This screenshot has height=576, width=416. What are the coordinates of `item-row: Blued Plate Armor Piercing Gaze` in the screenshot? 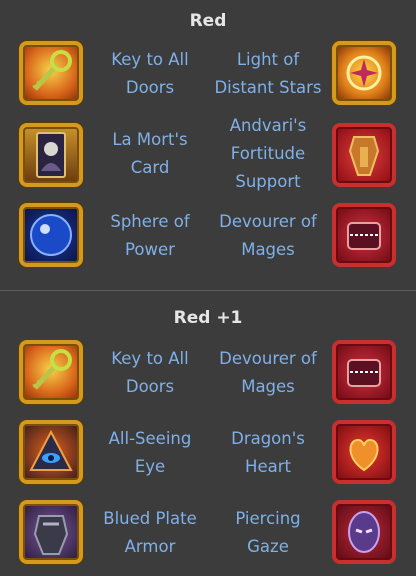 It's located at (208, 532).